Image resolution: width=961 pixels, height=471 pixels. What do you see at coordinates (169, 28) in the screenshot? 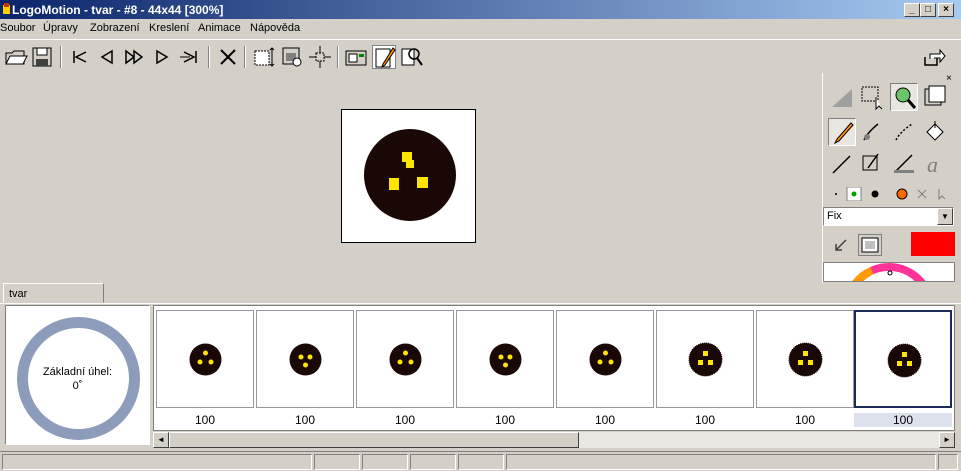
I see `menu-kresleni: Kreslení` at bounding box center [169, 28].